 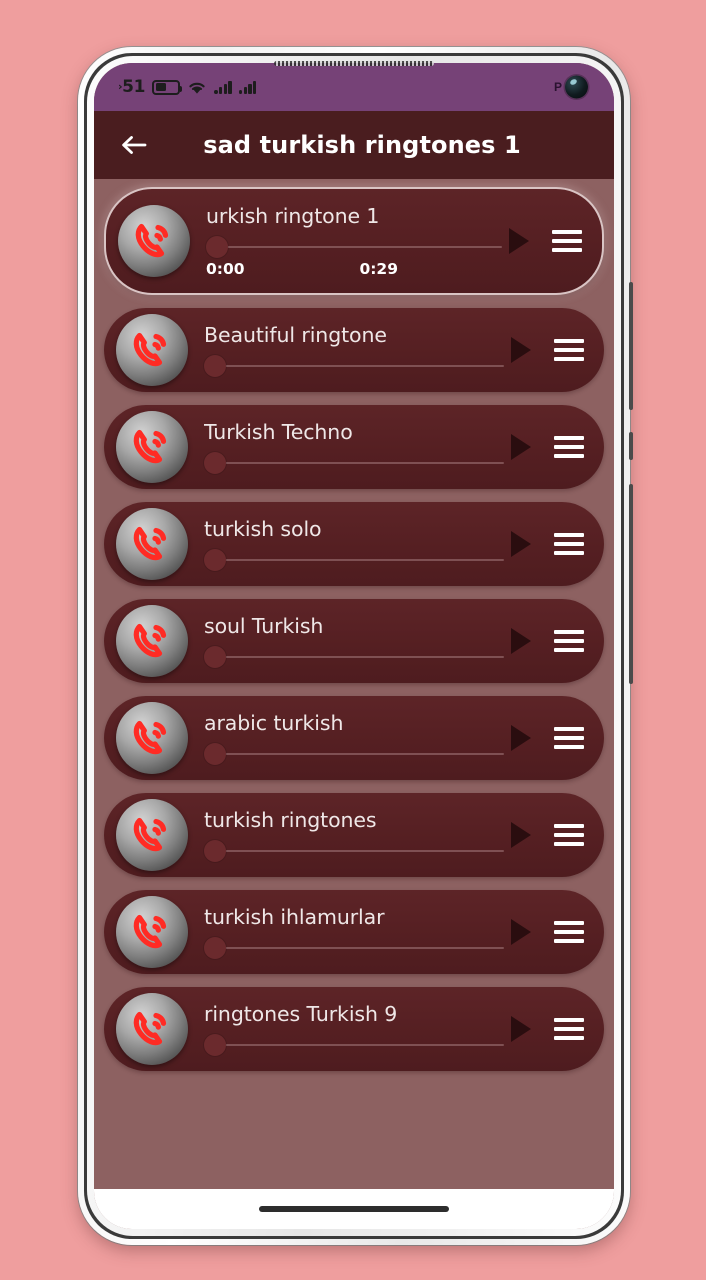 What do you see at coordinates (576, 87) in the screenshot?
I see `front-camera-punch-hole` at bounding box center [576, 87].